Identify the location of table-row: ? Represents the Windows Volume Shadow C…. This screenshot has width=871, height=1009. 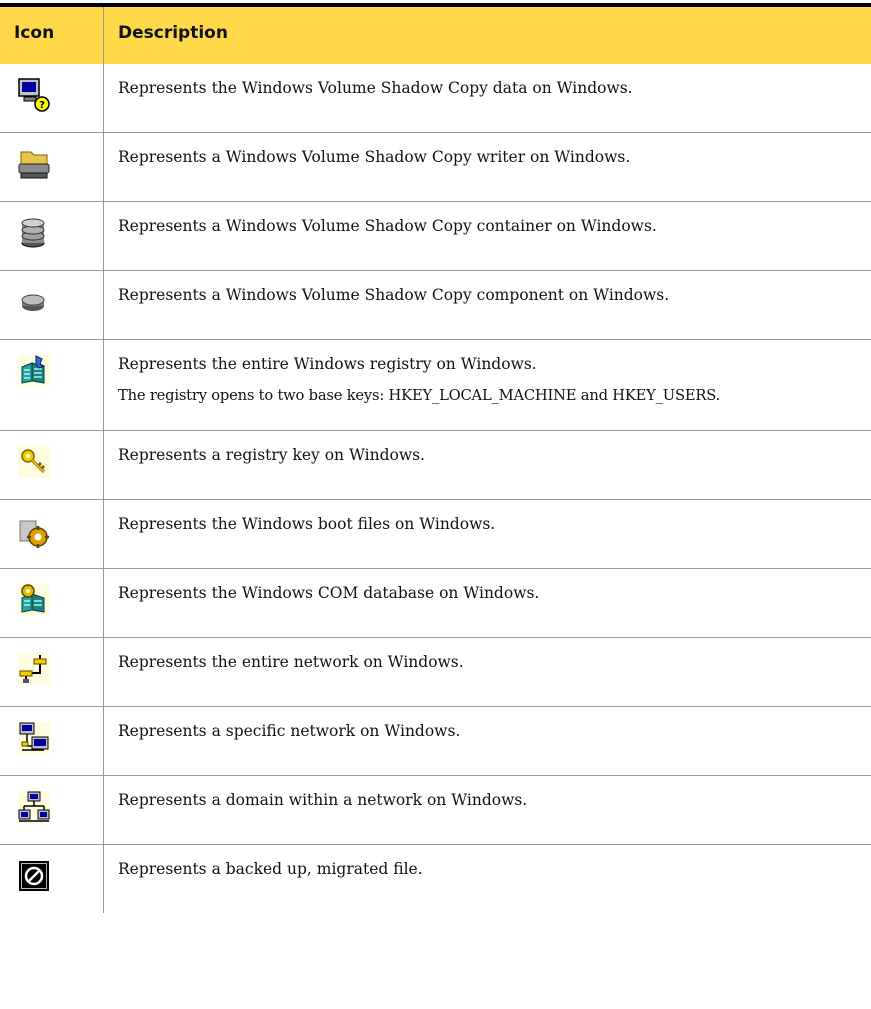
(435, 98).